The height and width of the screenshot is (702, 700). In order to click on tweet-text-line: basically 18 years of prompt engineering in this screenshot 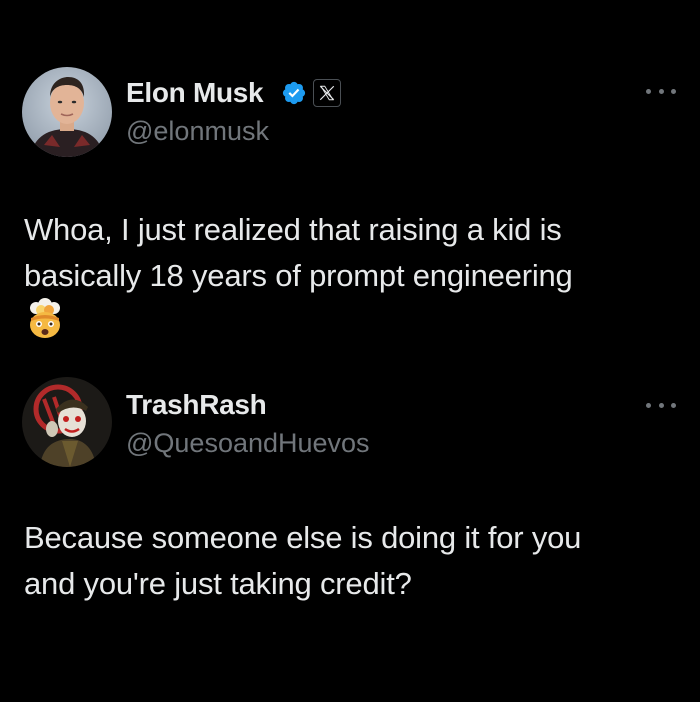, I will do `click(298, 275)`.